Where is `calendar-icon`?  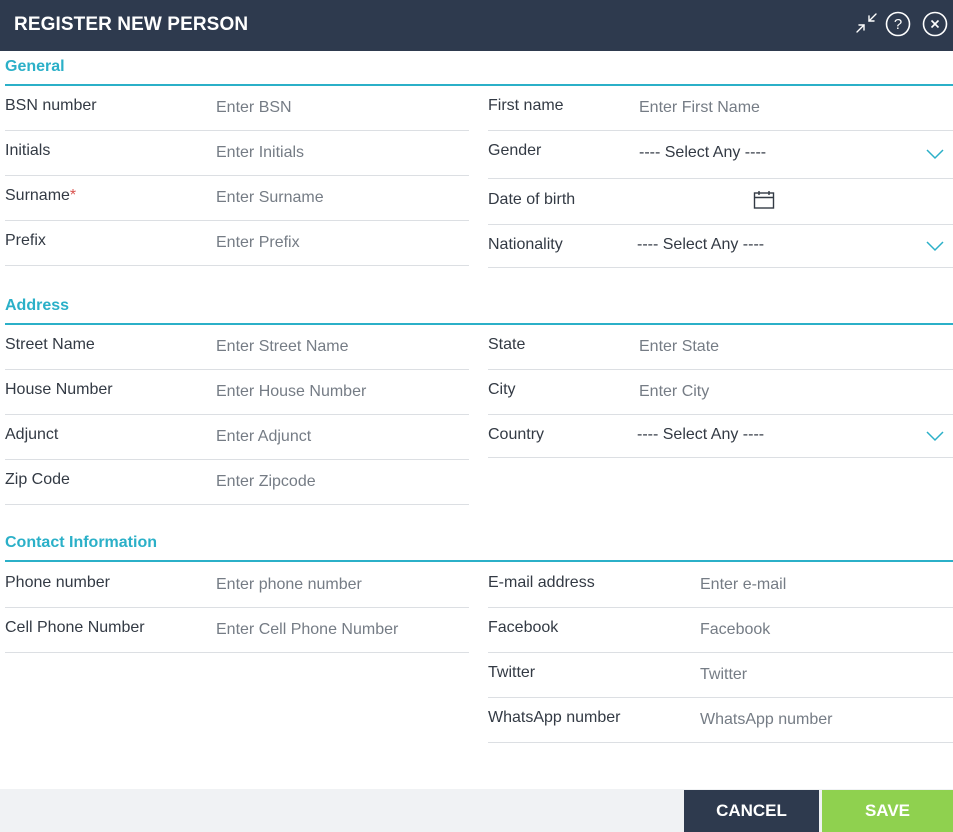 calendar-icon is located at coordinates (764, 200).